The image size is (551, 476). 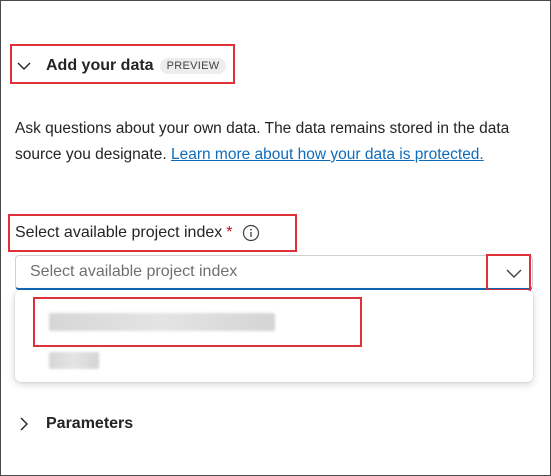 I want to click on redacted-option-text, so click(x=74, y=360).